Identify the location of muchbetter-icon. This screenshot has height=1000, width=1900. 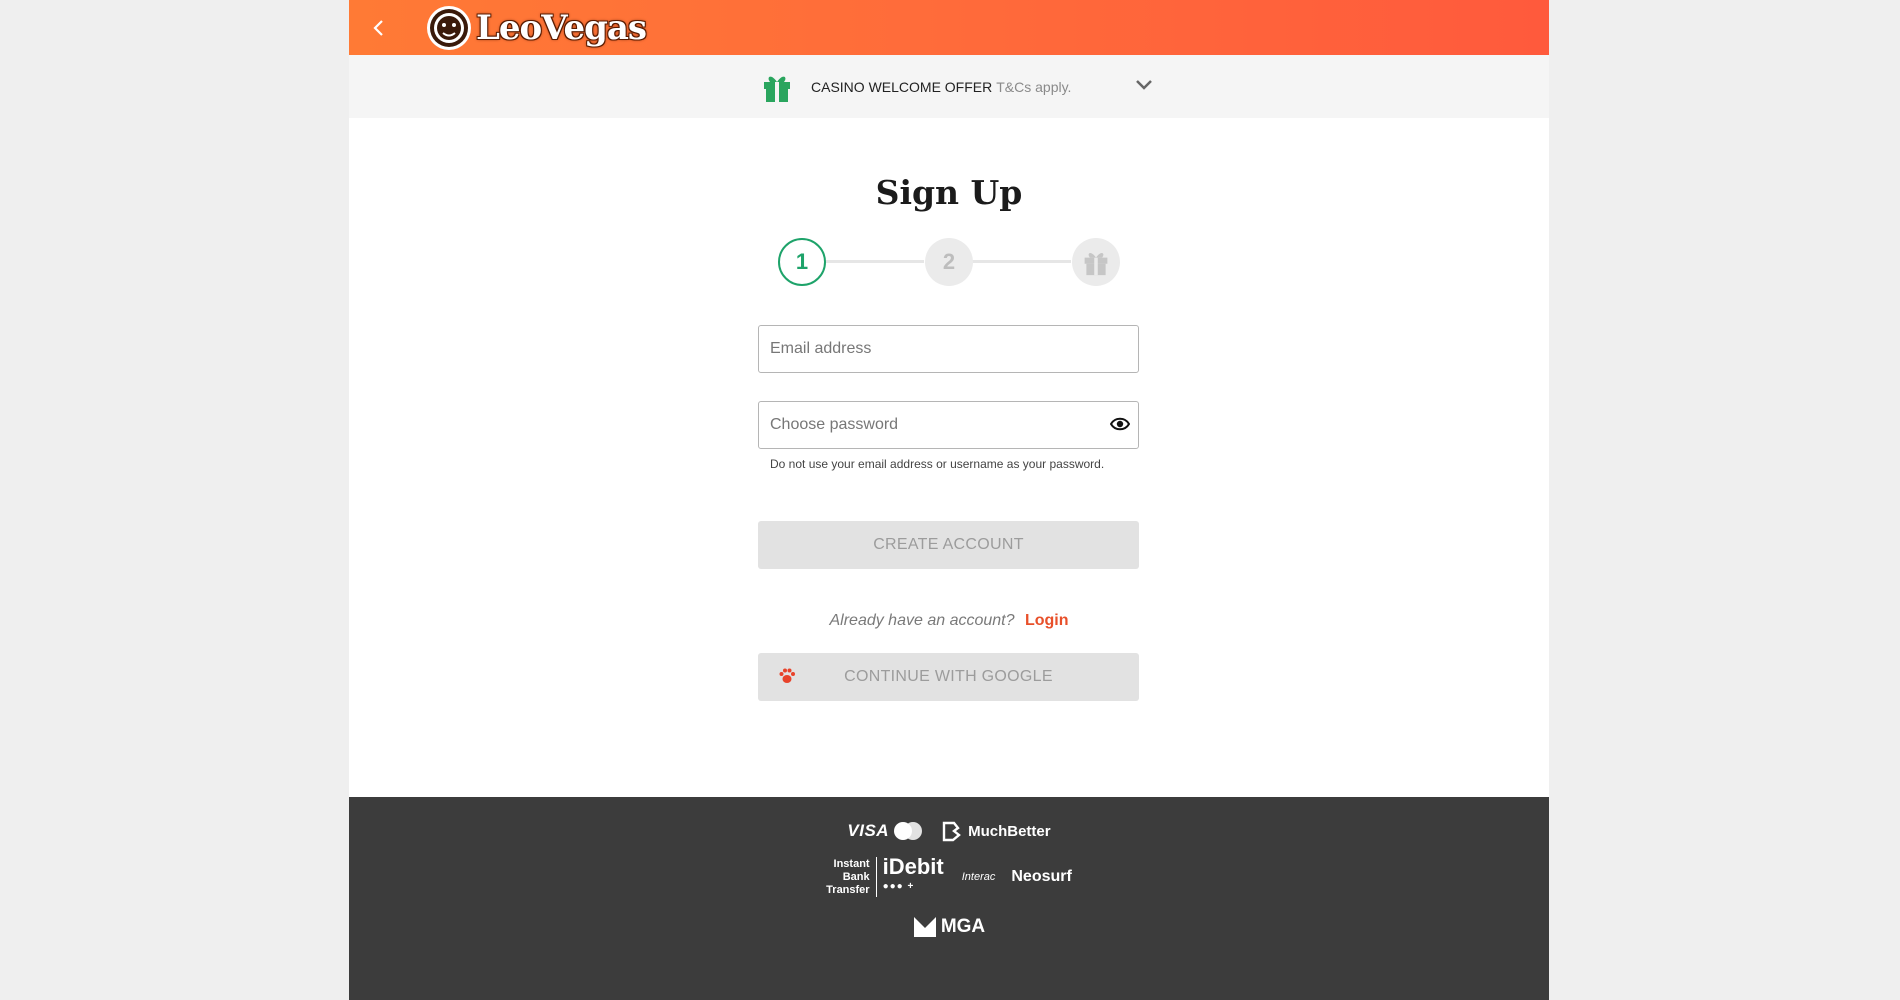
(951, 831).